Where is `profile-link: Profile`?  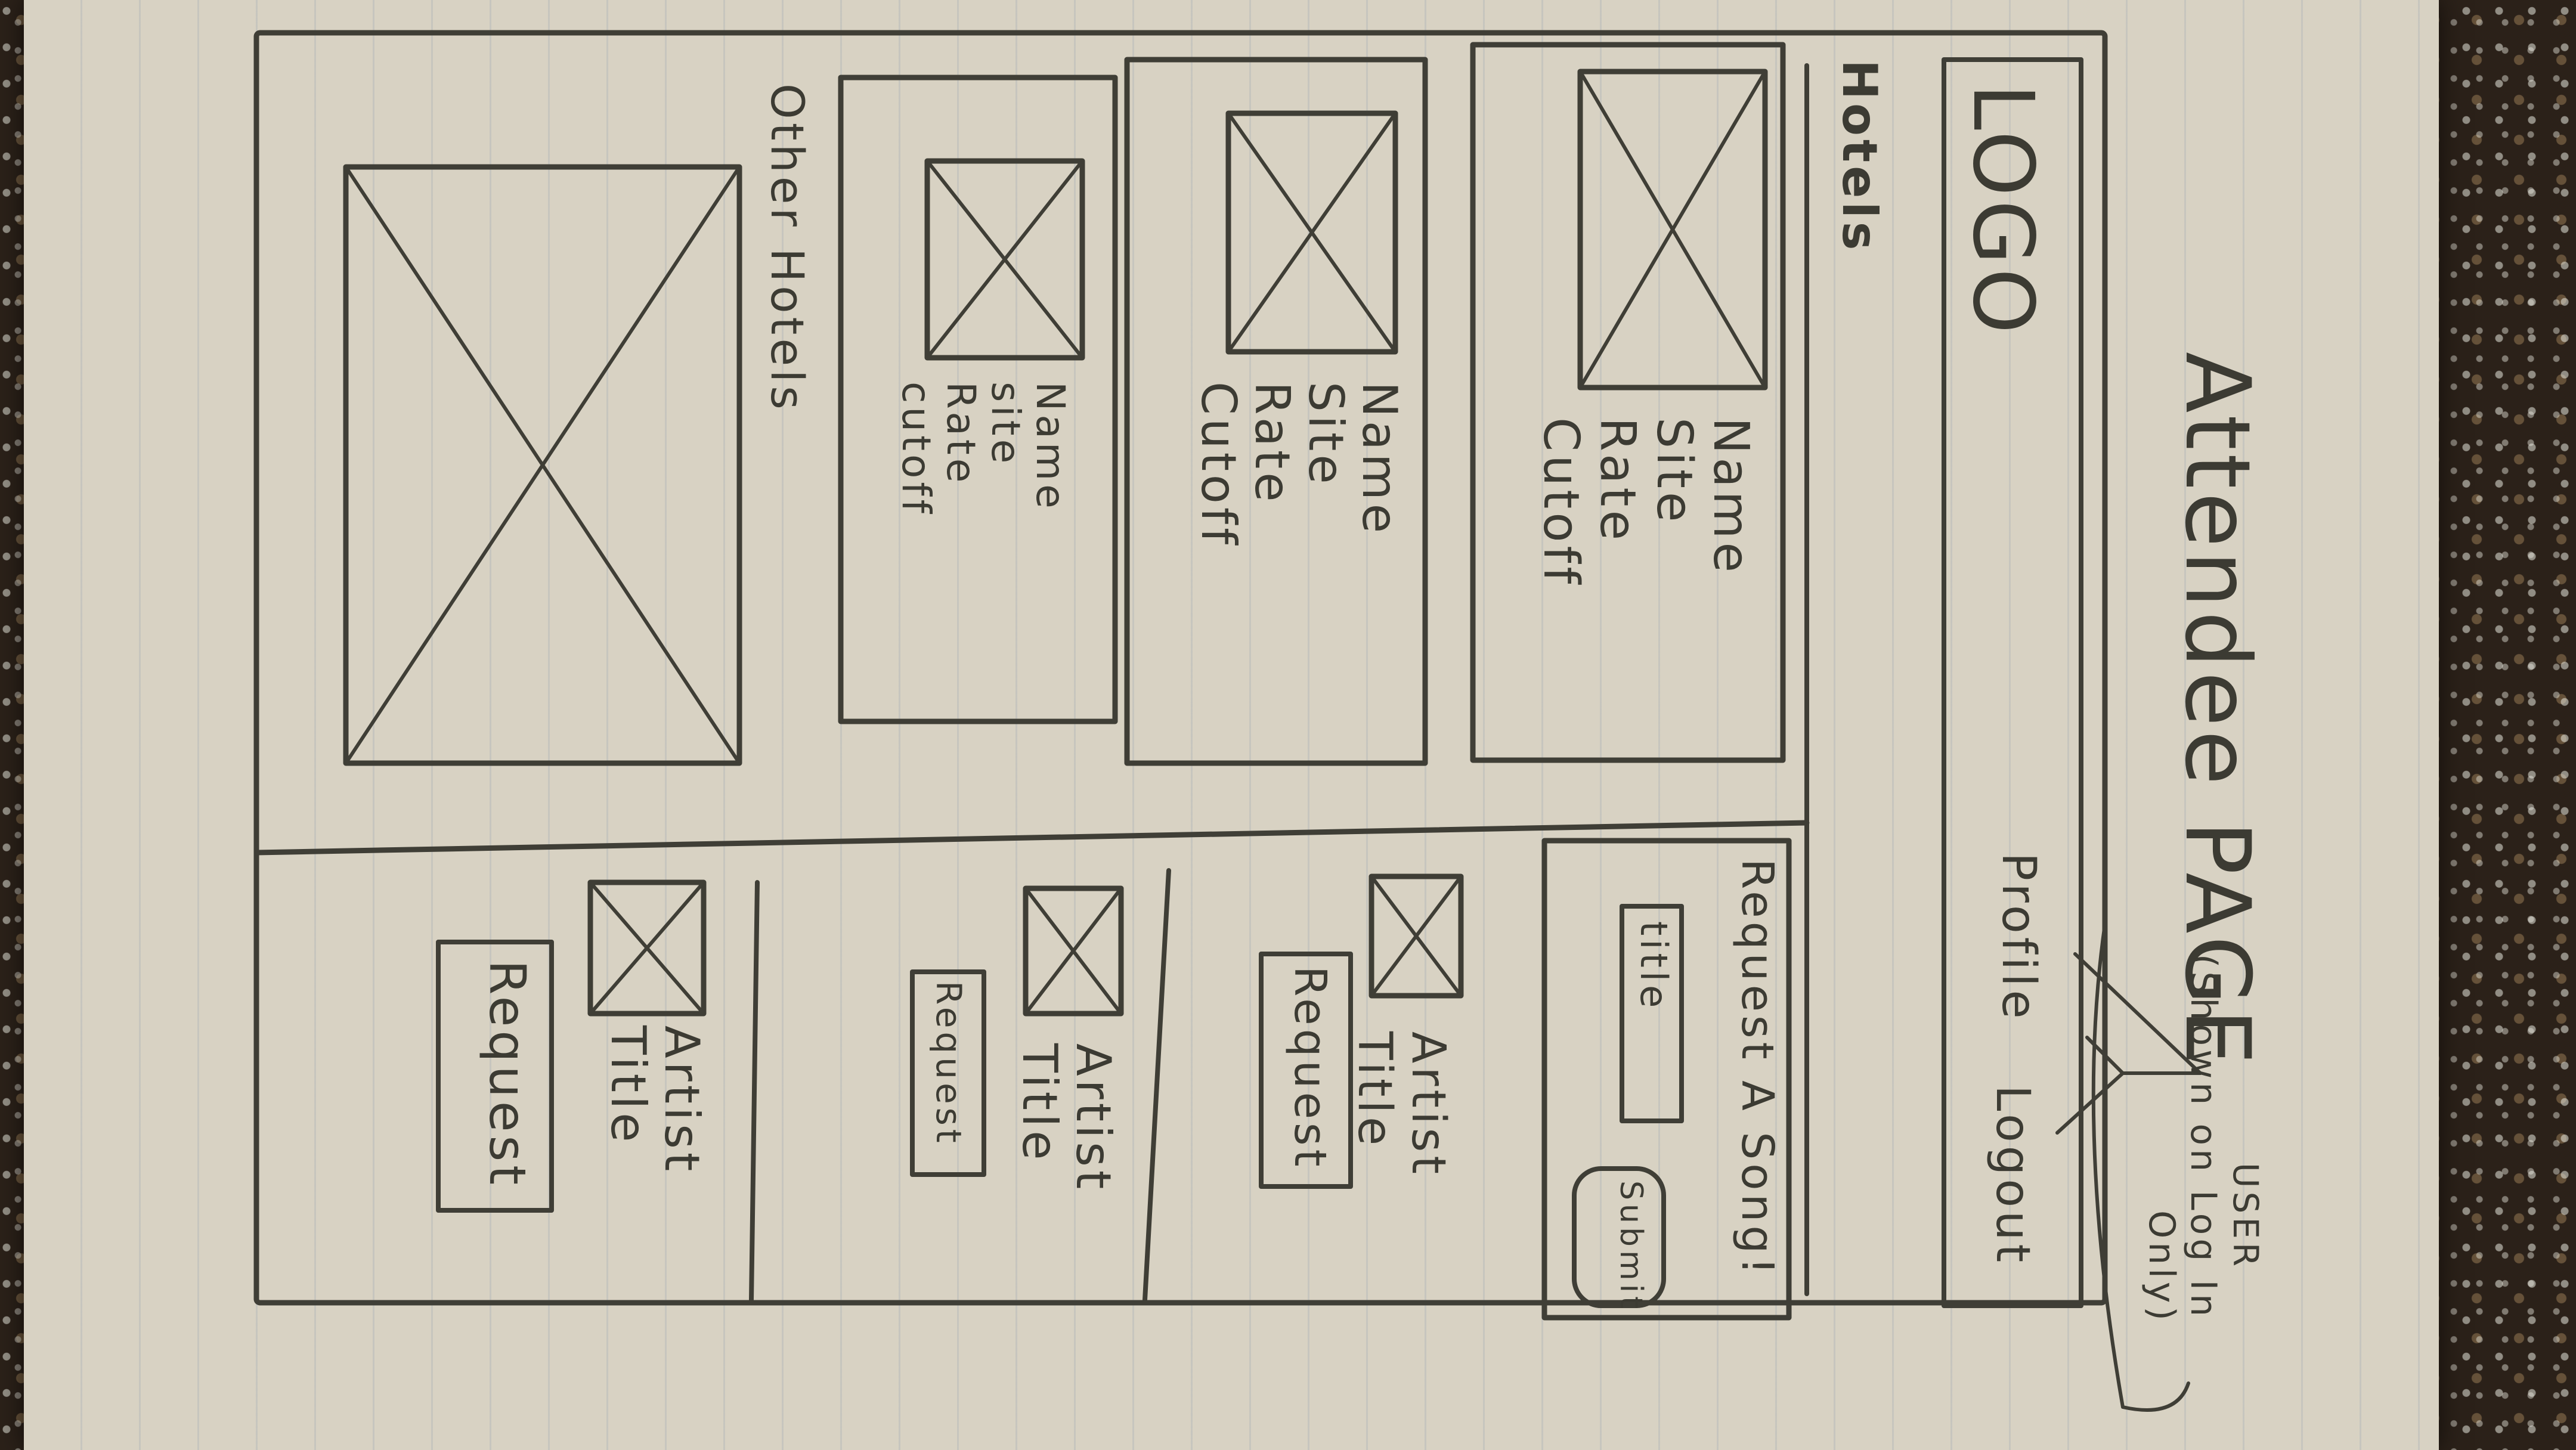
profile-link: Profile is located at coordinates (2019, 938).